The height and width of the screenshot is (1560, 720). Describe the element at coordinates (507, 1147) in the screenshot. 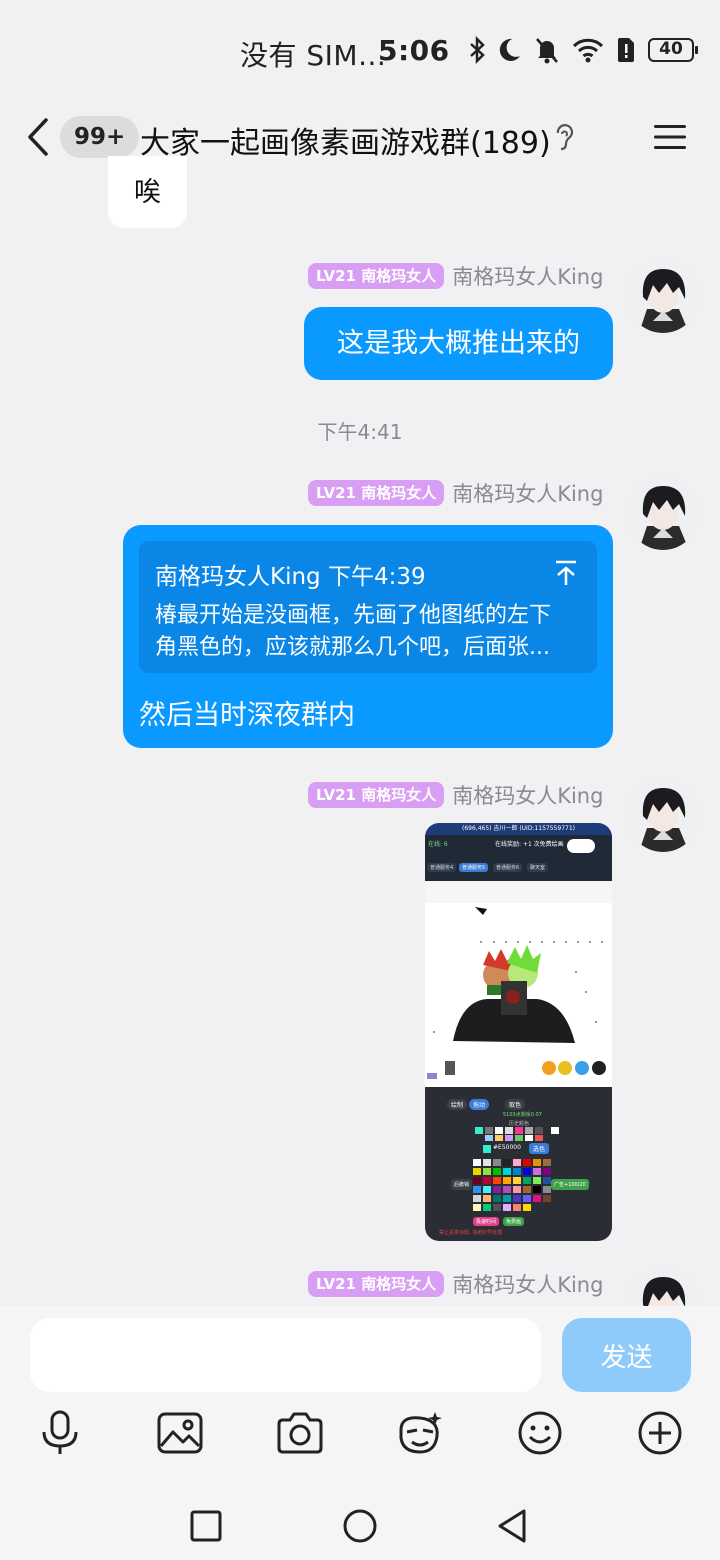

I see `game-hex: #E50000` at that location.